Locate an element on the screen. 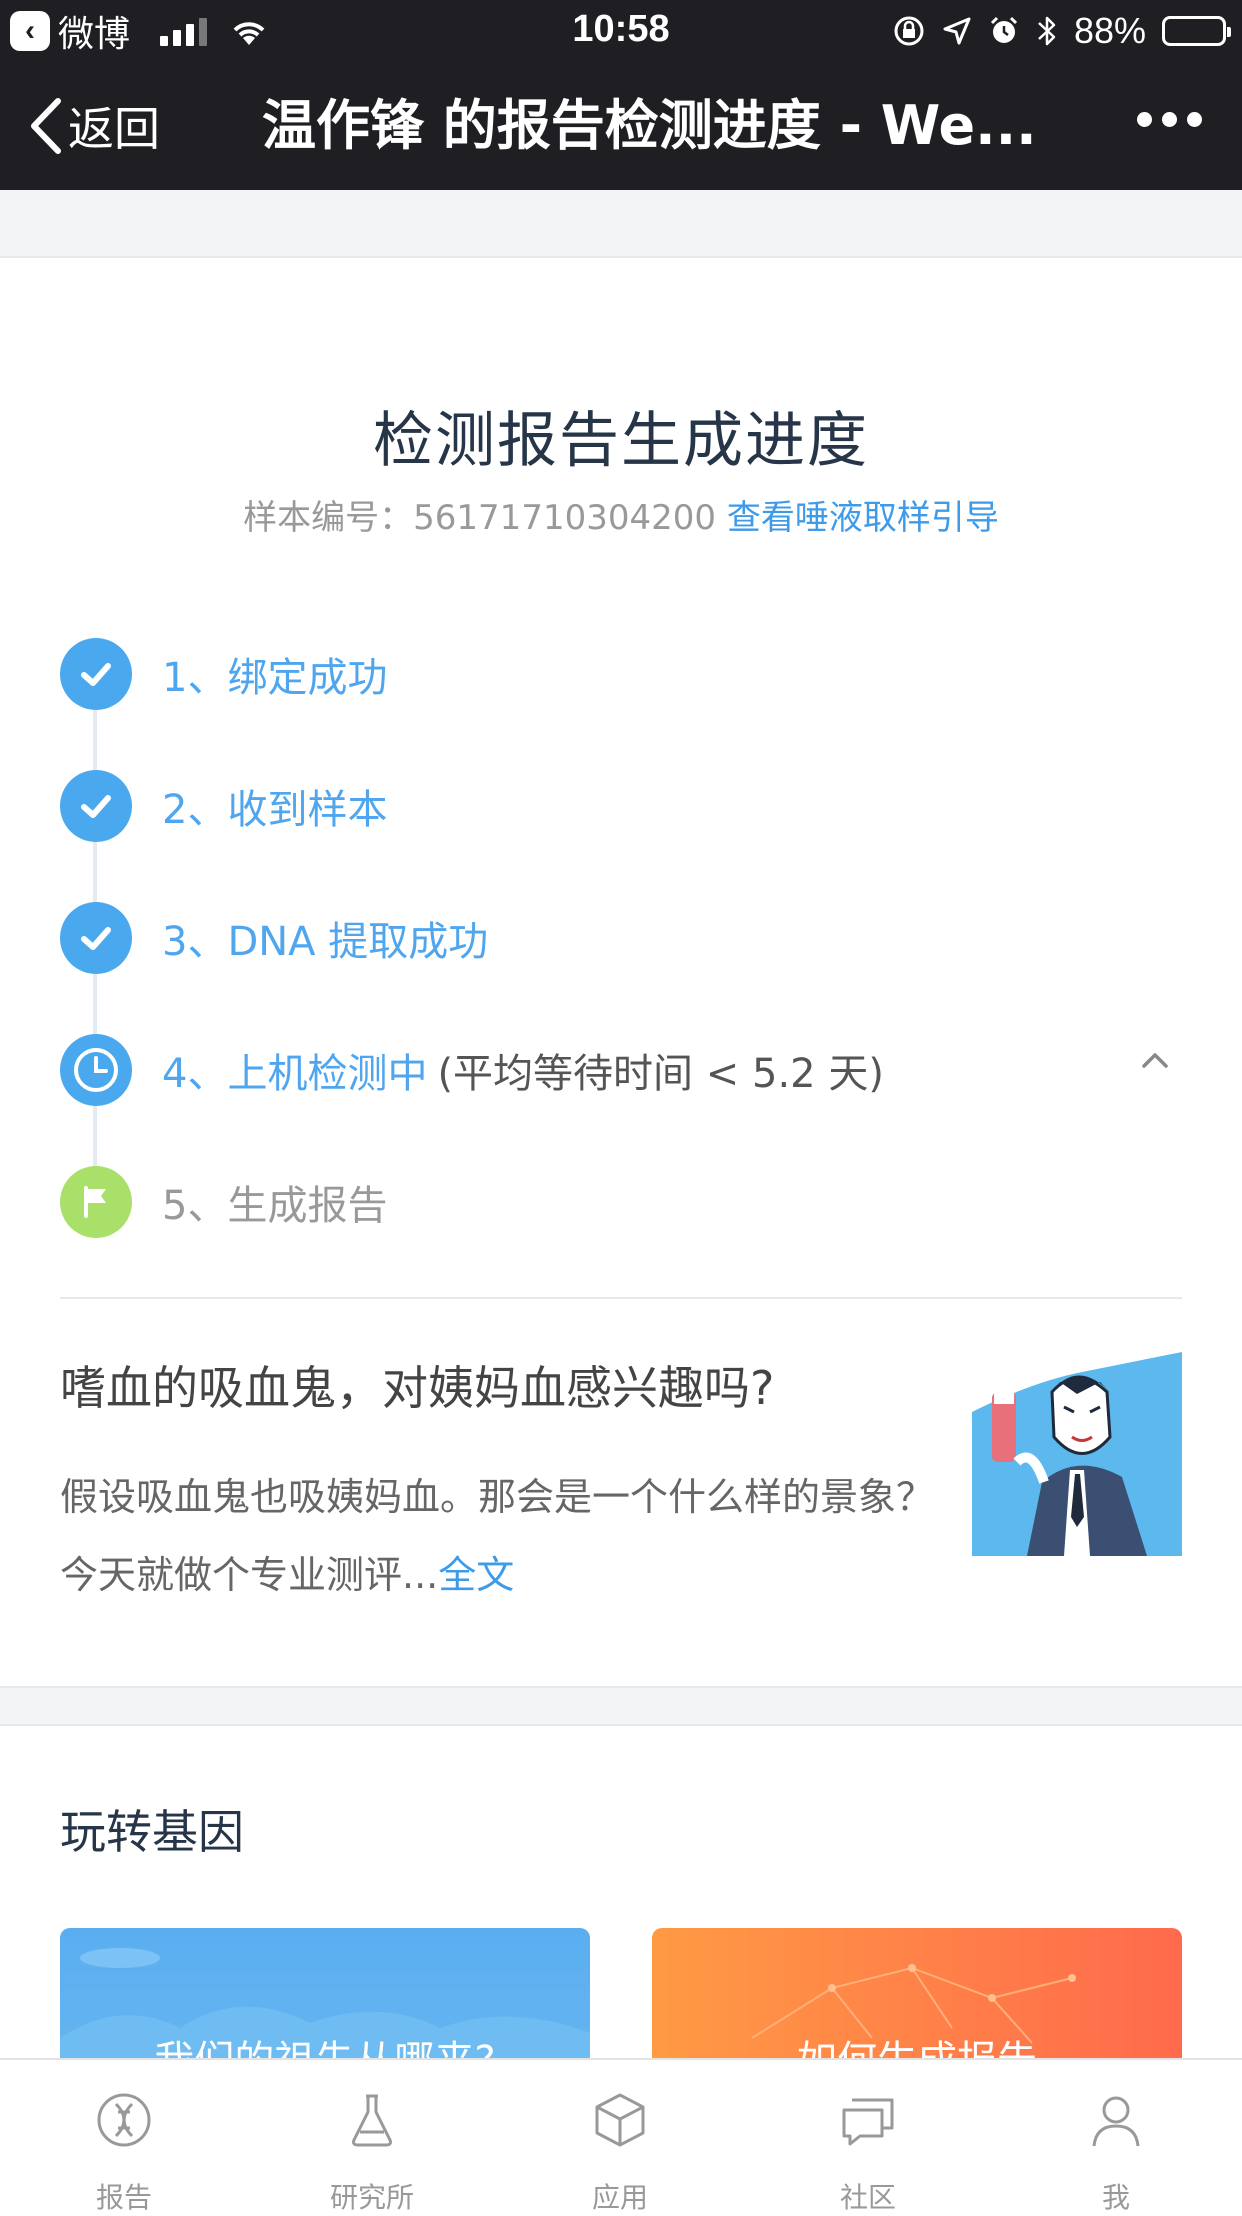  back-button: 返回 is located at coordinates (94, 126).